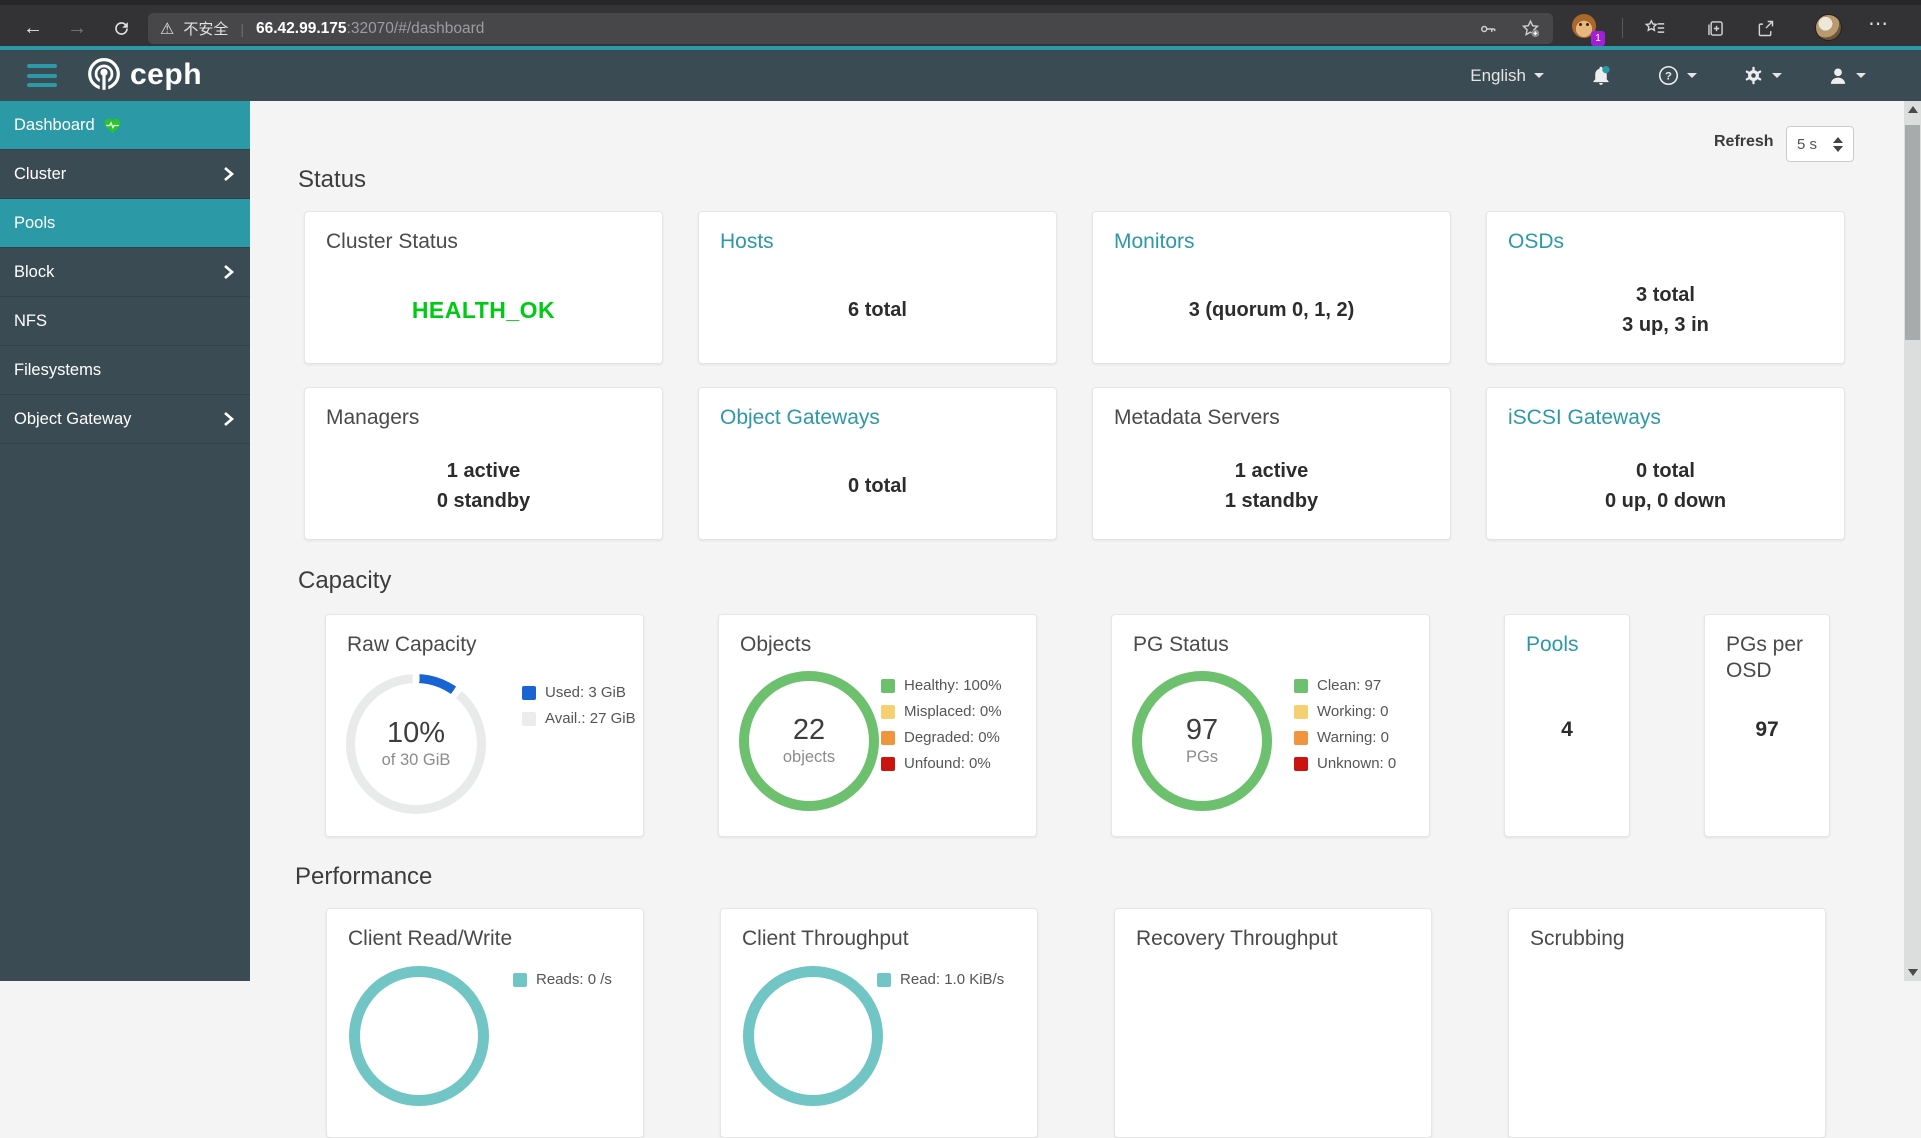 Image resolution: width=1921 pixels, height=1138 pixels. I want to click on gear-icon, so click(1753, 75).